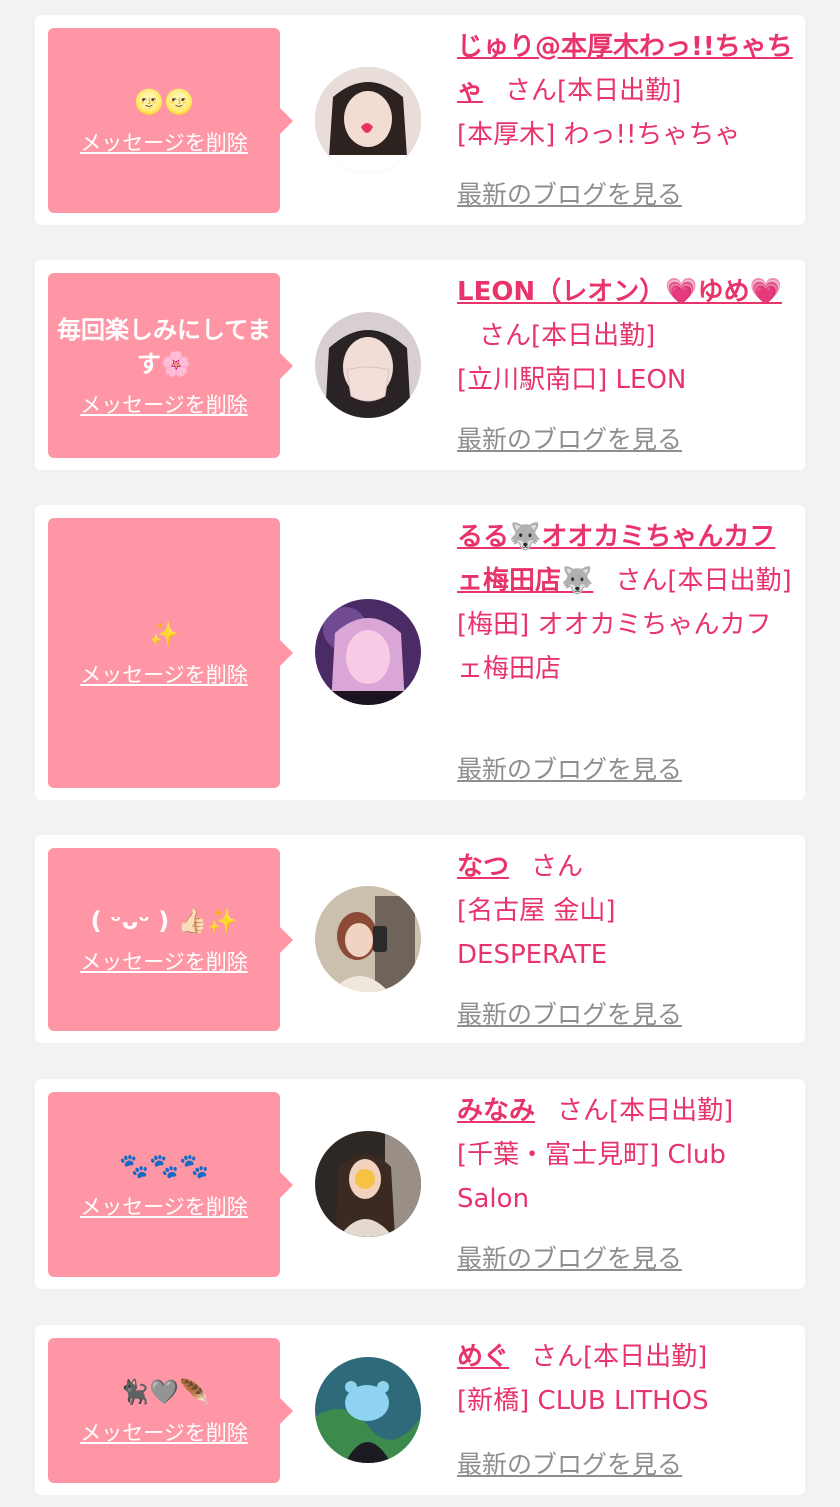 The height and width of the screenshot is (1507, 840). What do you see at coordinates (170, 939) in the screenshot?
I see `message-bubble: ( ᵕᴗᵕ ) 👍🏻✨ メッセージを削除` at bounding box center [170, 939].